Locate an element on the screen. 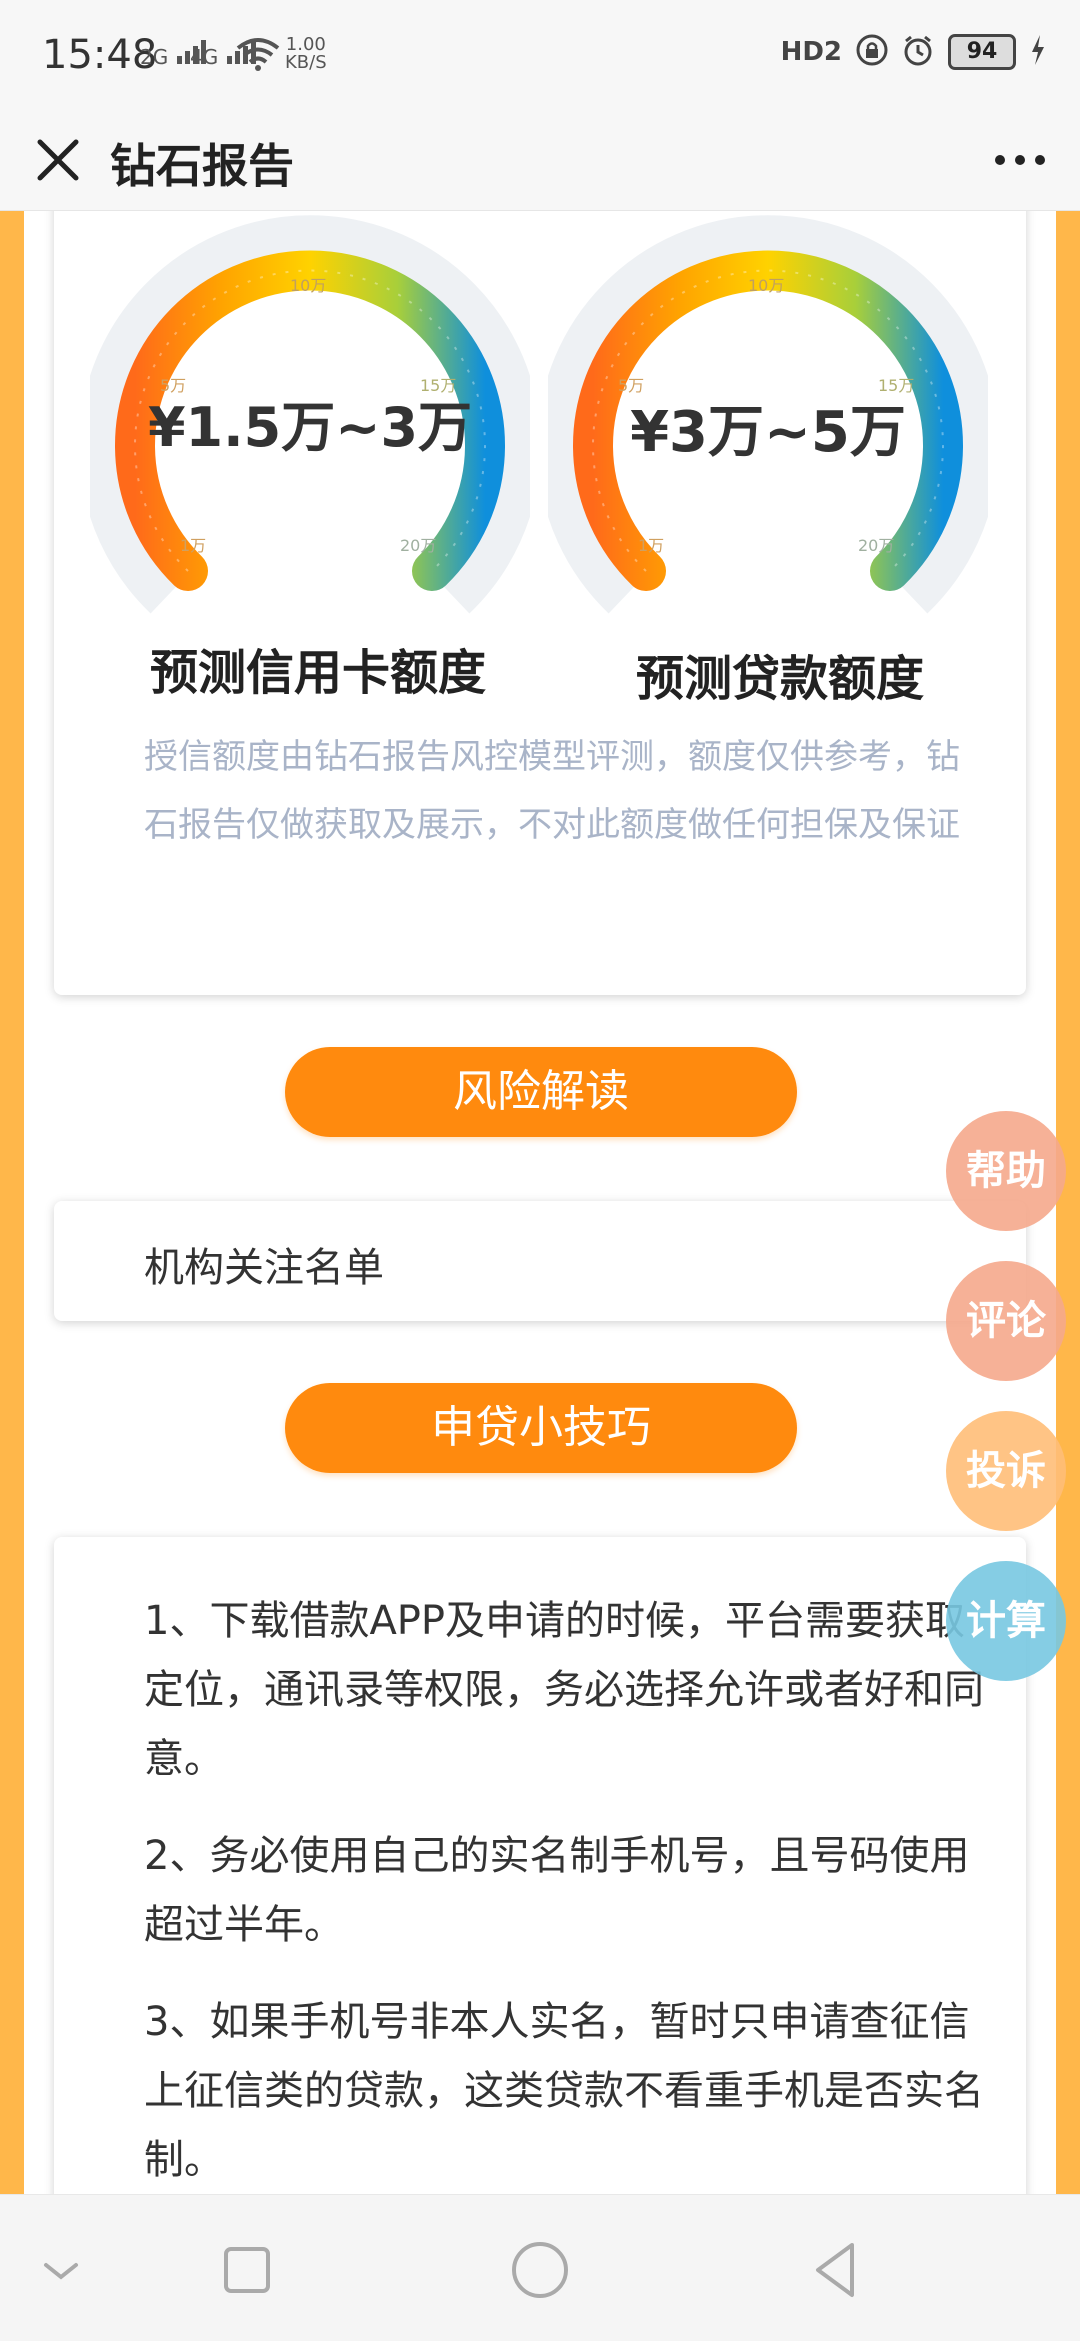  page-title: 钻石报告 is located at coordinates (202, 166).